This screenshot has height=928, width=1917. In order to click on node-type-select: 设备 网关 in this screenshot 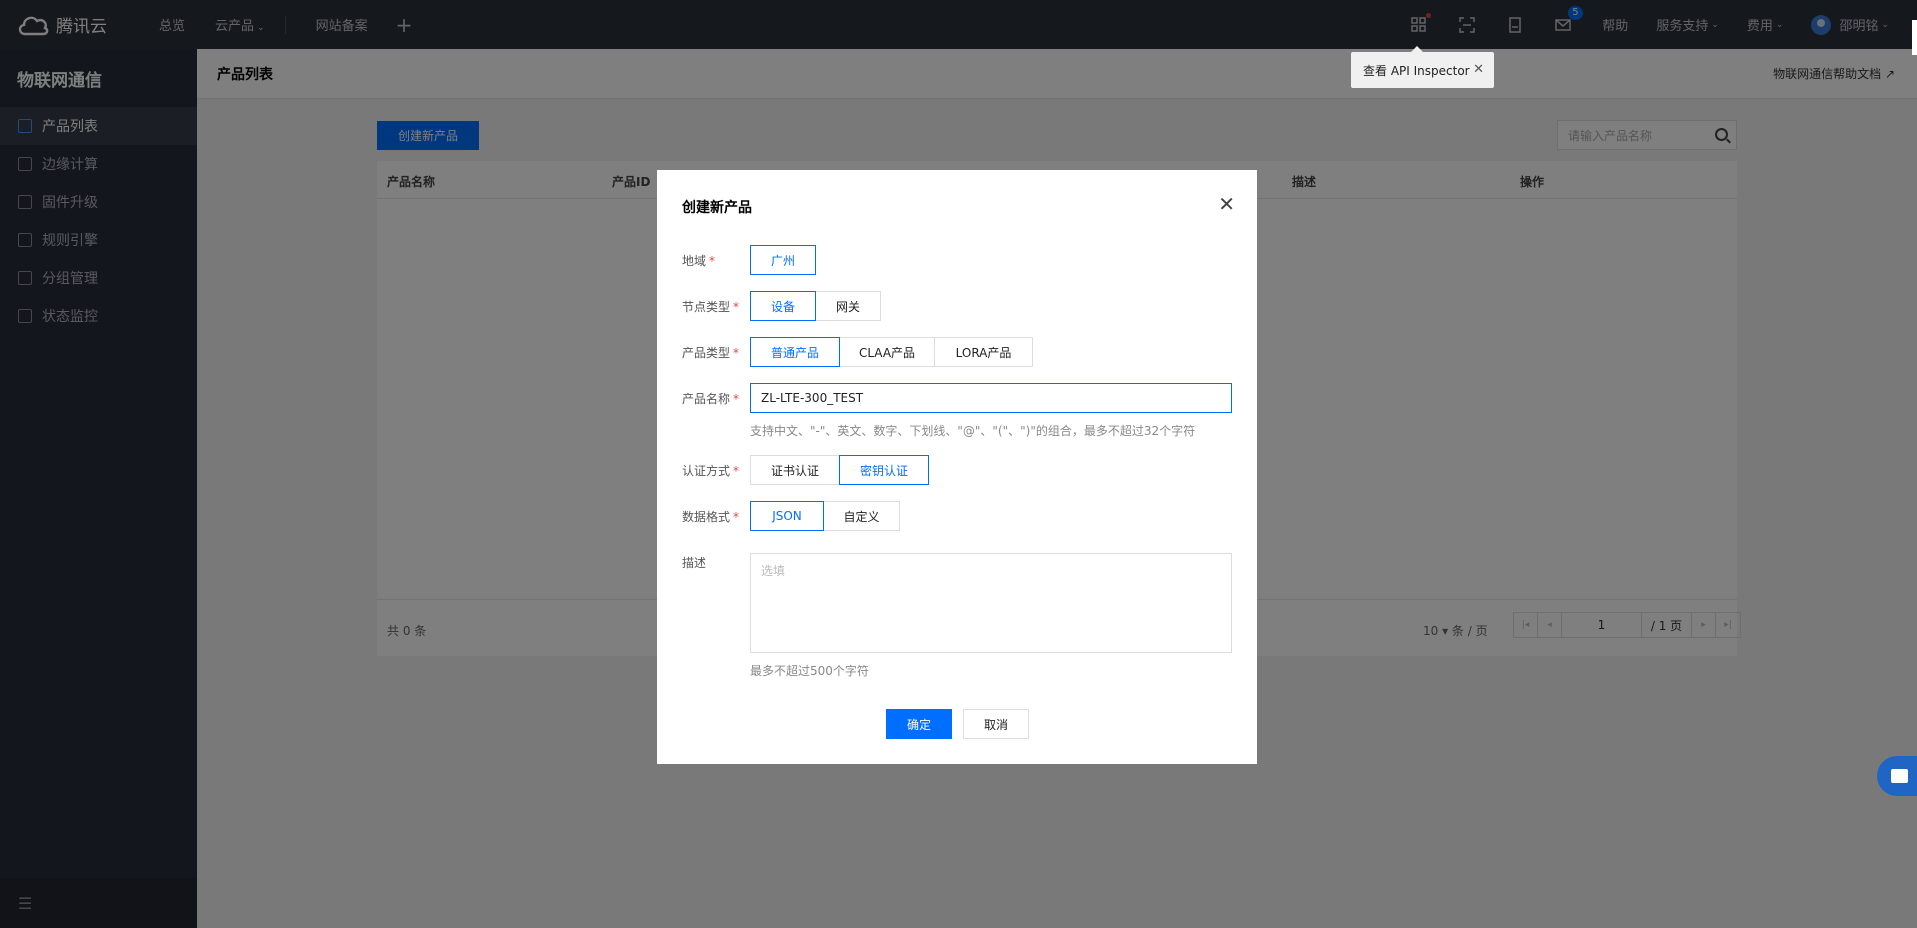, I will do `click(815, 306)`.